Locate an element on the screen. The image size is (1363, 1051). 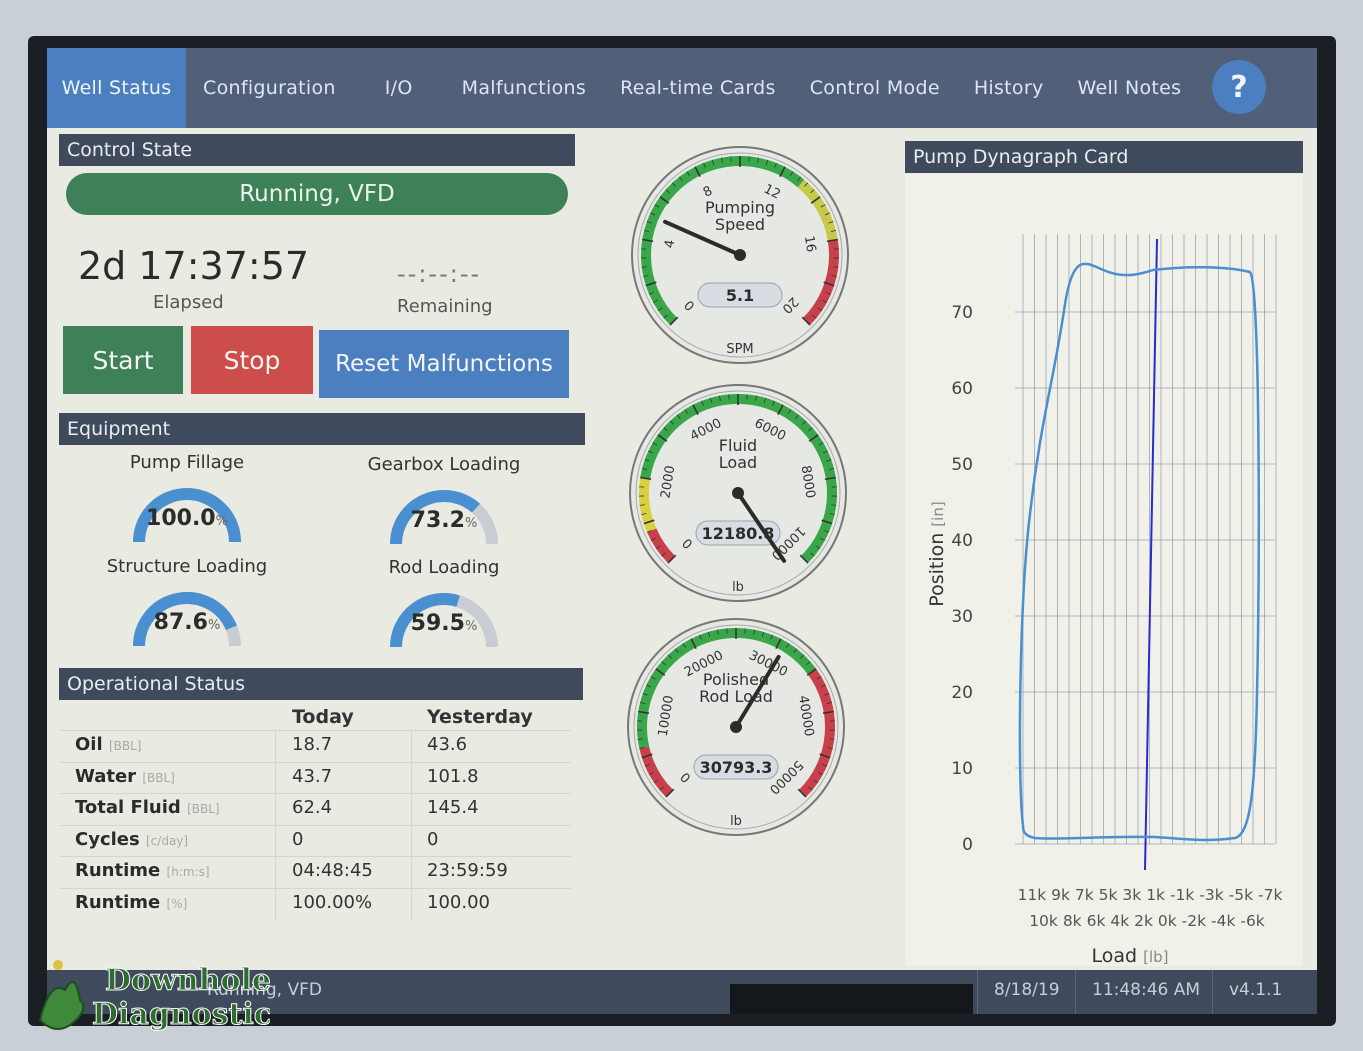
table-row: Runtime [h:m:s] 04:48:45 23:59:59 is located at coordinates (315, 872).